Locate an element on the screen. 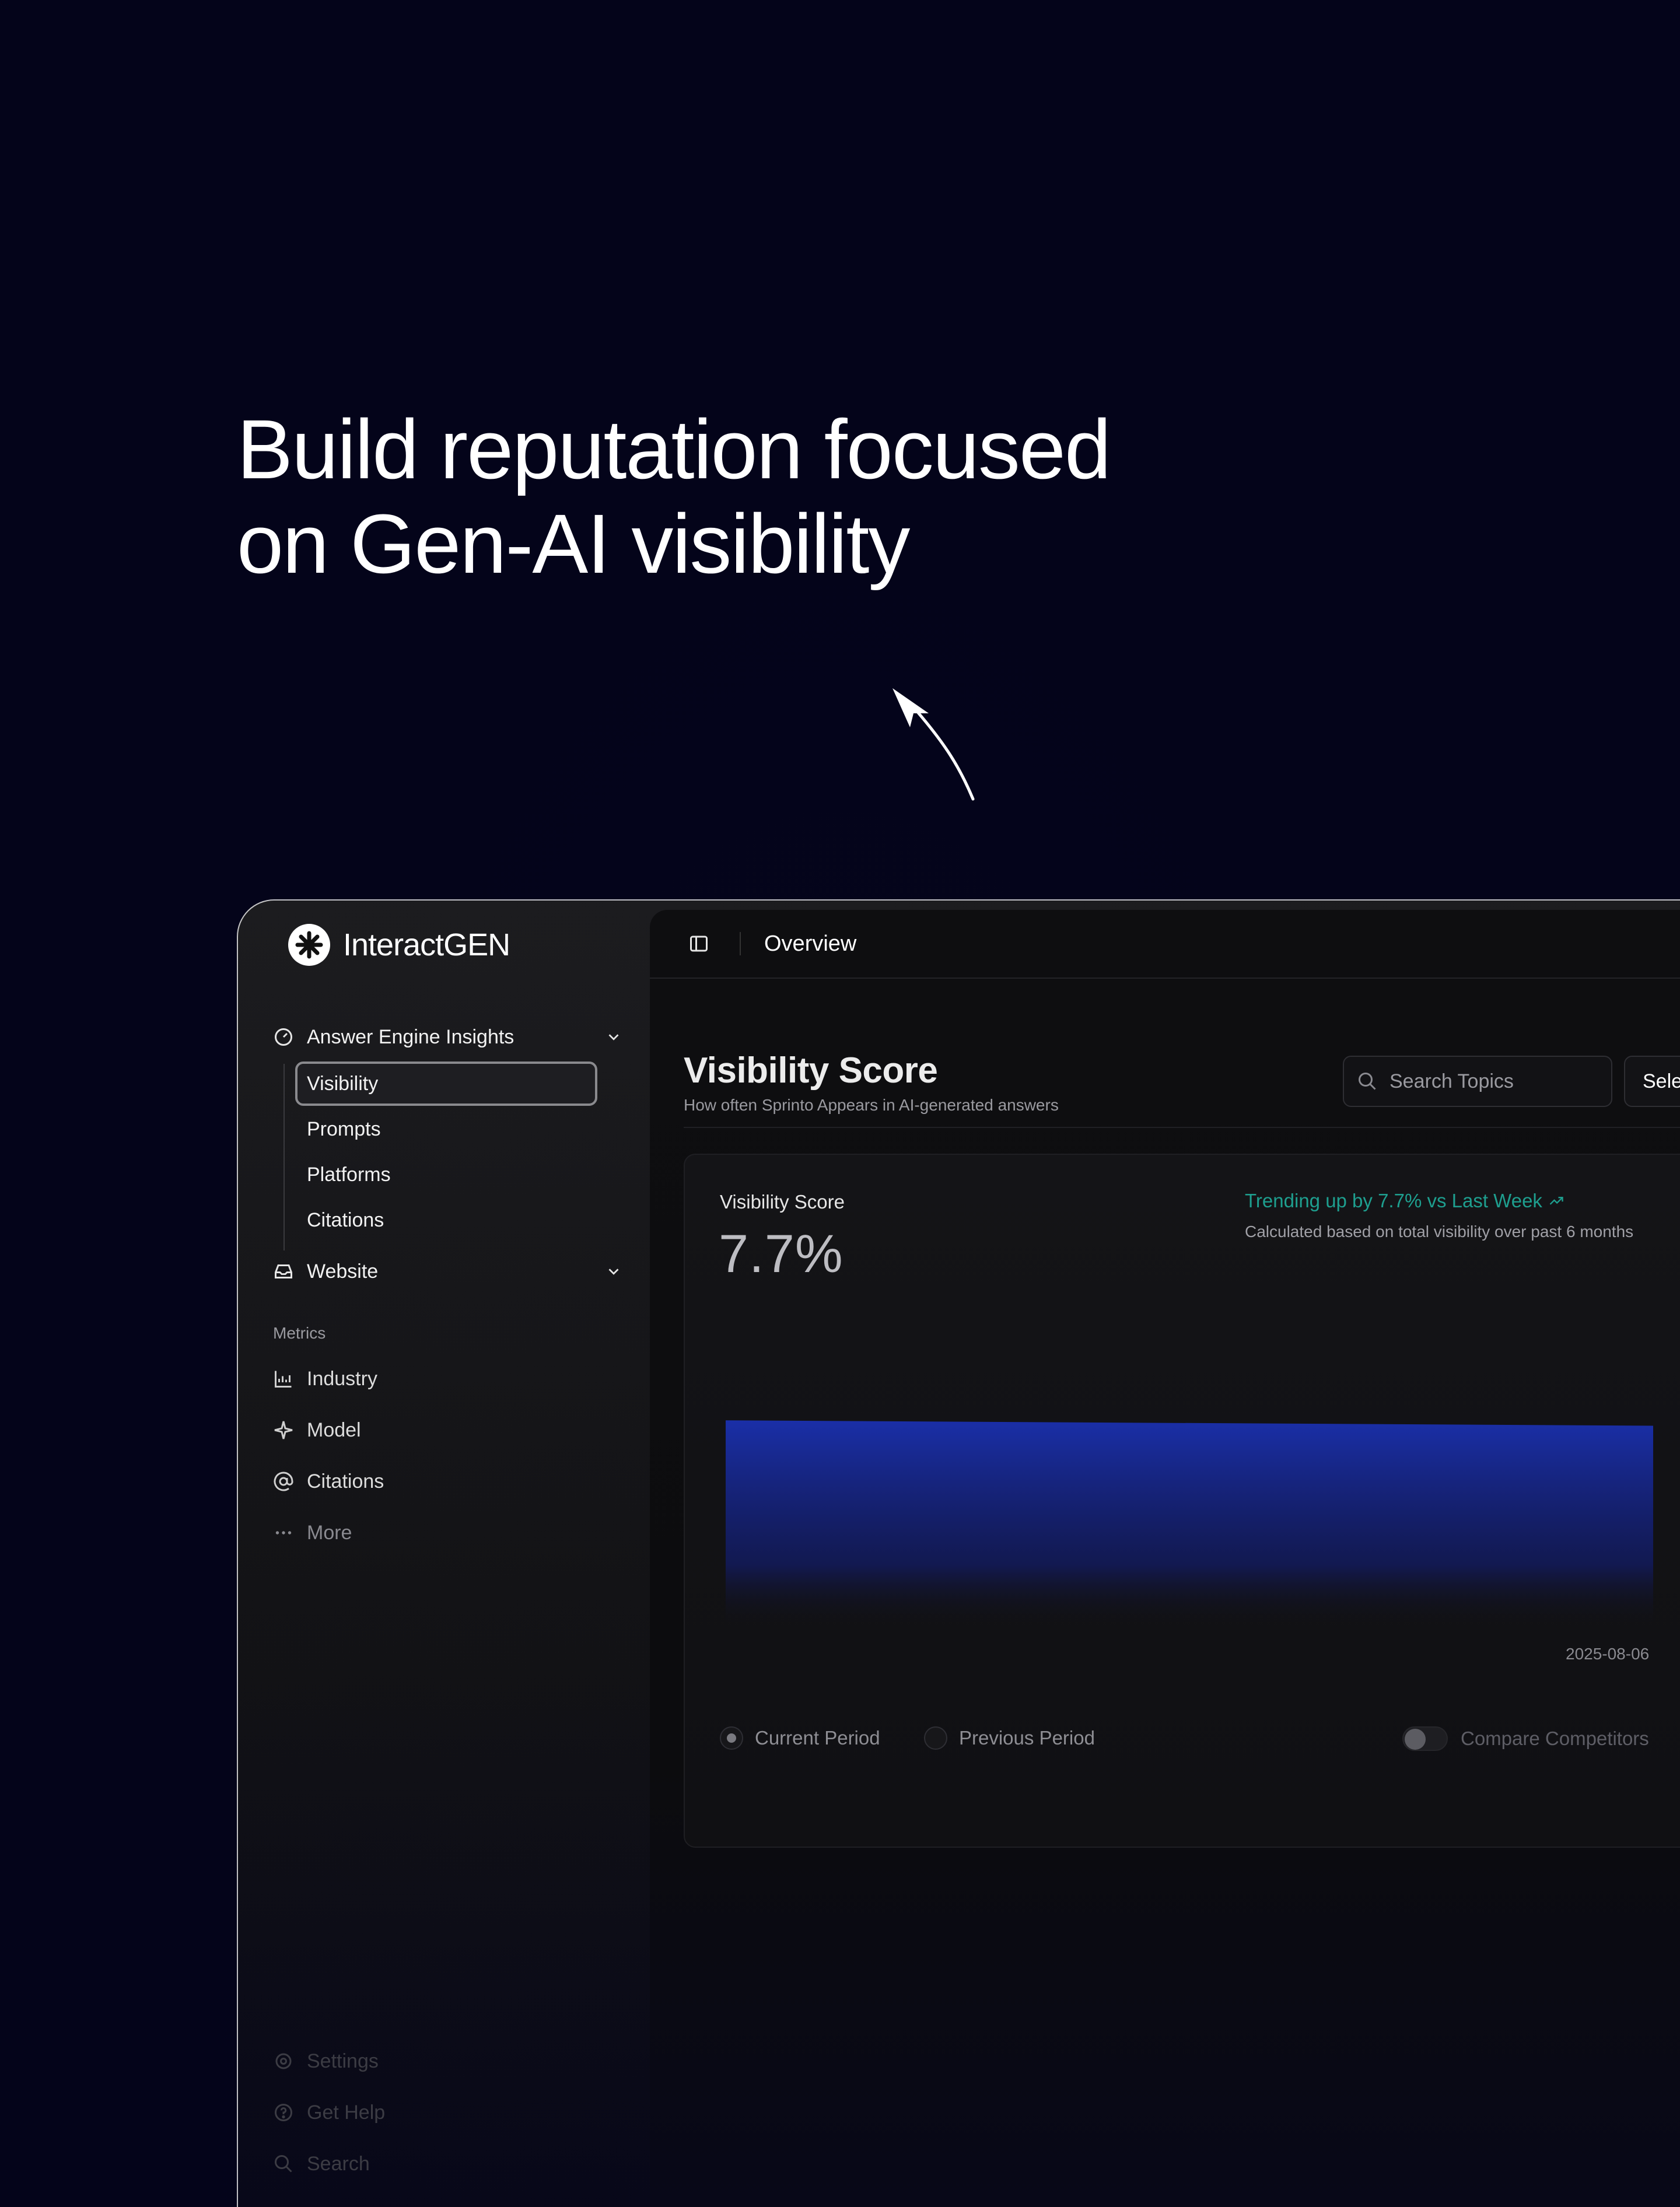 Image resolution: width=1680 pixels, height=2207 pixels. sidebar-item-model: Model is located at coordinates (316, 1430).